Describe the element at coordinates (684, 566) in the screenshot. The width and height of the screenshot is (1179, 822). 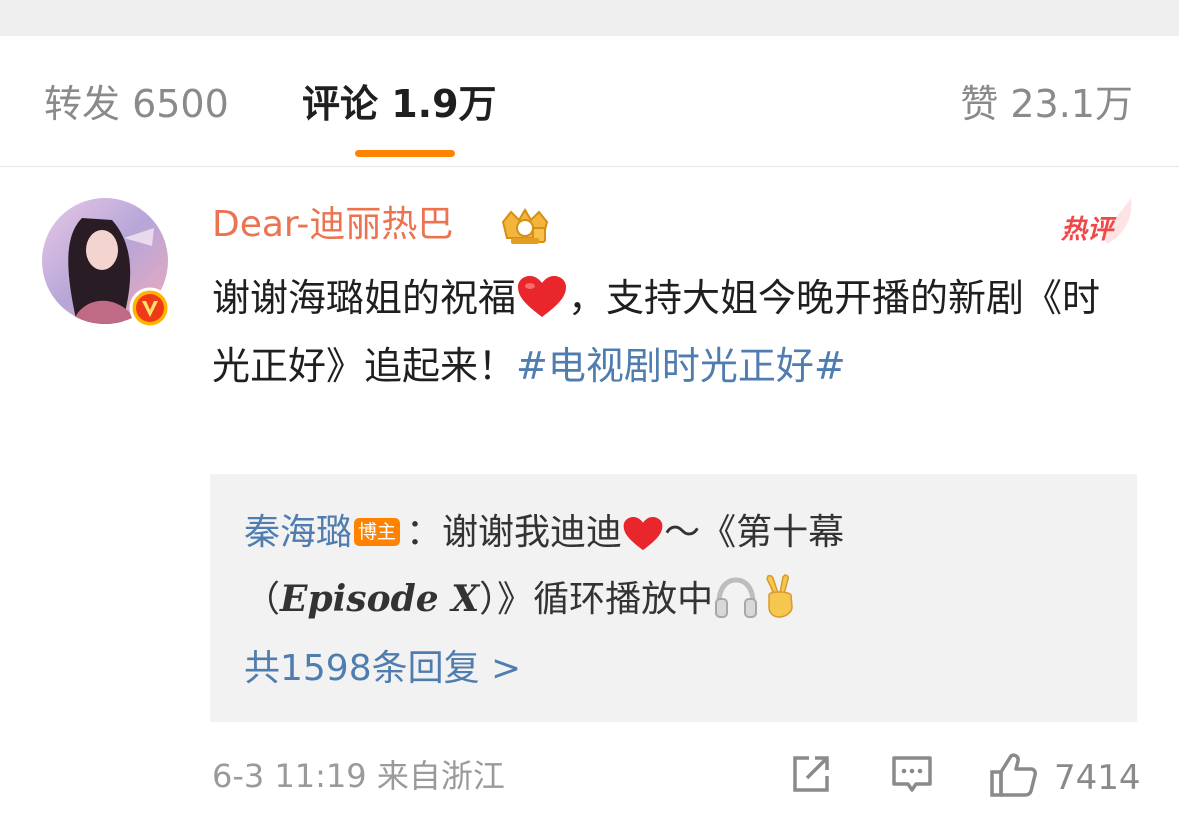
I see `reply-text: 秦海璐 博主 ：谢谢我迪迪 ～《第十幕 （Episode X）》循环播放中` at that location.